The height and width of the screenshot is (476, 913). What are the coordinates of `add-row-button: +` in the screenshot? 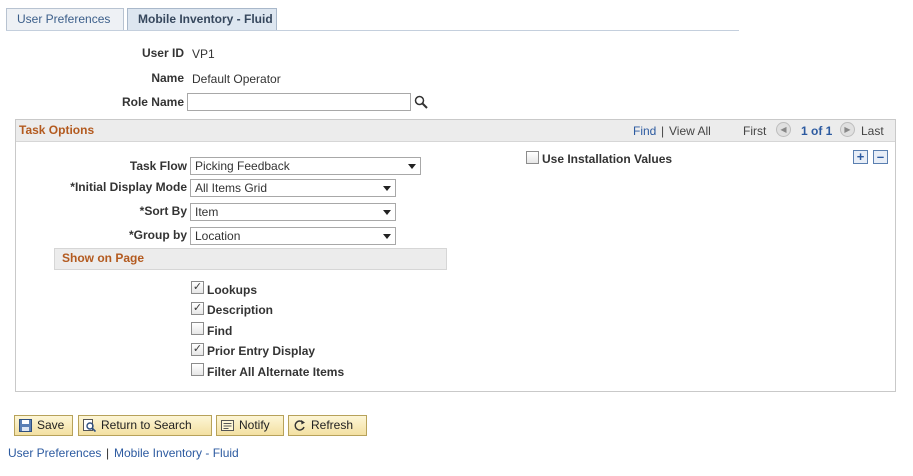 It's located at (860, 157).